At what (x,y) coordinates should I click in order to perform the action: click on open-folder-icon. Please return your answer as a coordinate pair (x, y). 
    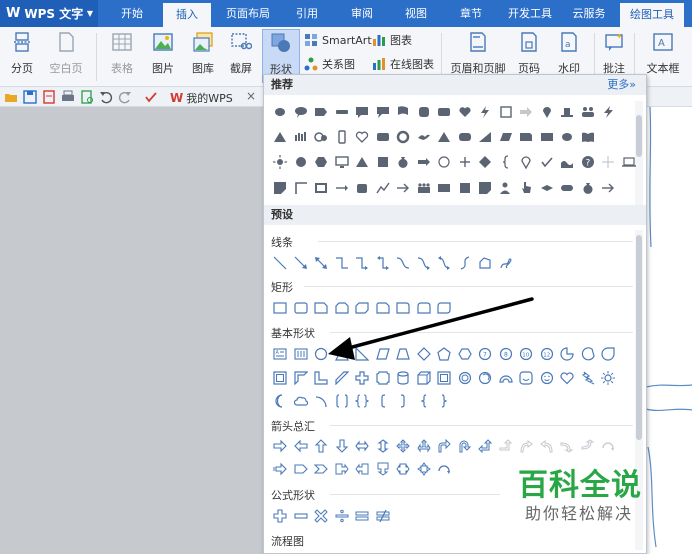
    Looking at the image, I should click on (11, 97).